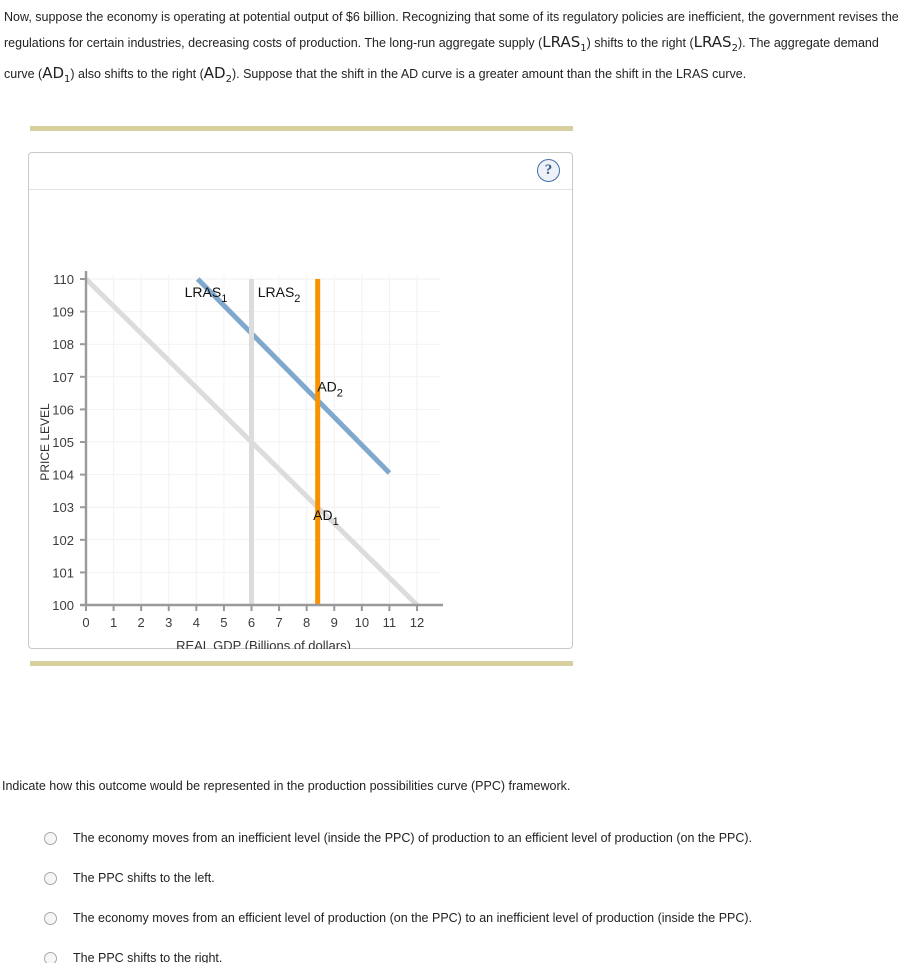 This screenshot has width=913, height=963. Describe the element at coordinates (137, 74) in the screenshot. I see `intro-line-3-part-b: ) also shifts to the right (` at that location.